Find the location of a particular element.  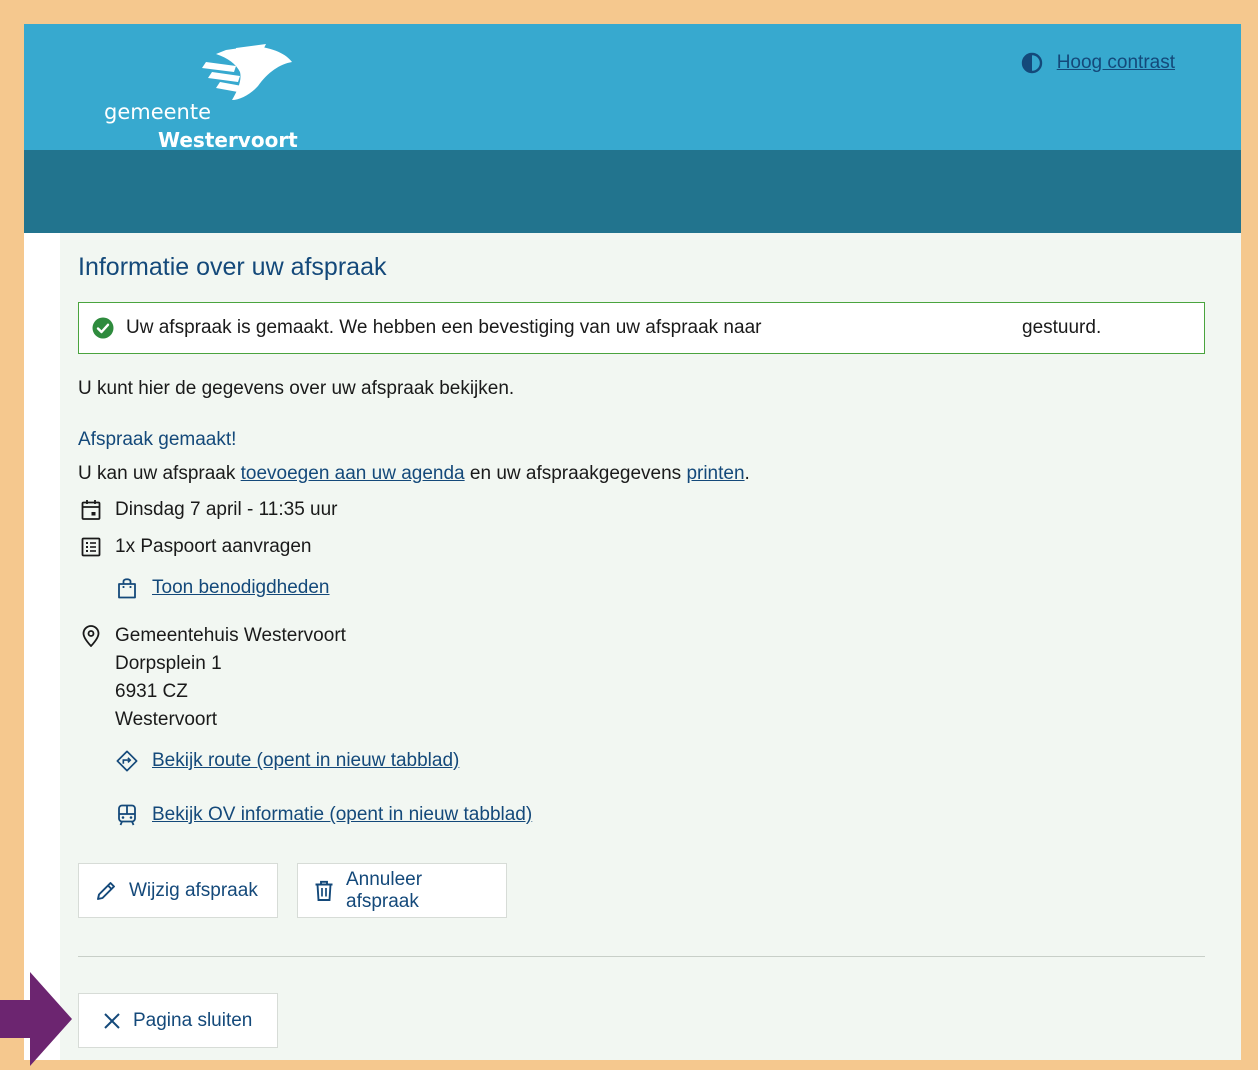

page-title: Informatie over uw afspraak is located at coordinates (232, 267).